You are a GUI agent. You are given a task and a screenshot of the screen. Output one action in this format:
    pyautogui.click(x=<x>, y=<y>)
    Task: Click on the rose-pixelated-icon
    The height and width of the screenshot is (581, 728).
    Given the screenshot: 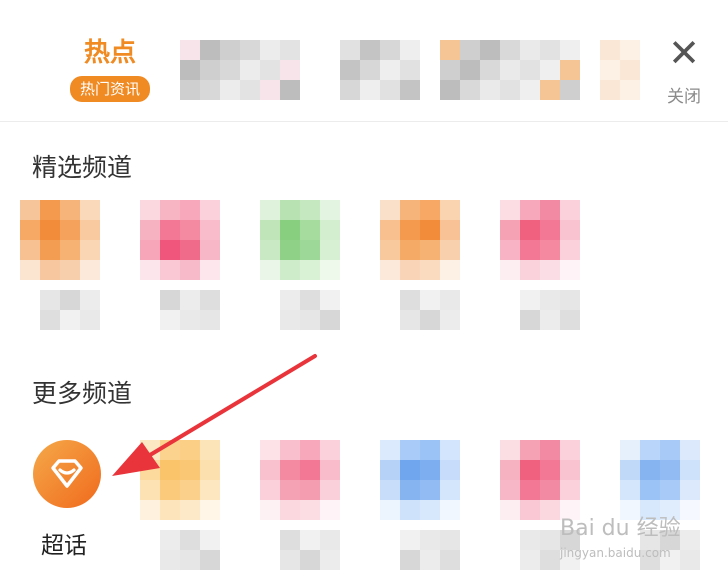 What is the action you would take?
    pyautogui.click(x=540, y=240)
    